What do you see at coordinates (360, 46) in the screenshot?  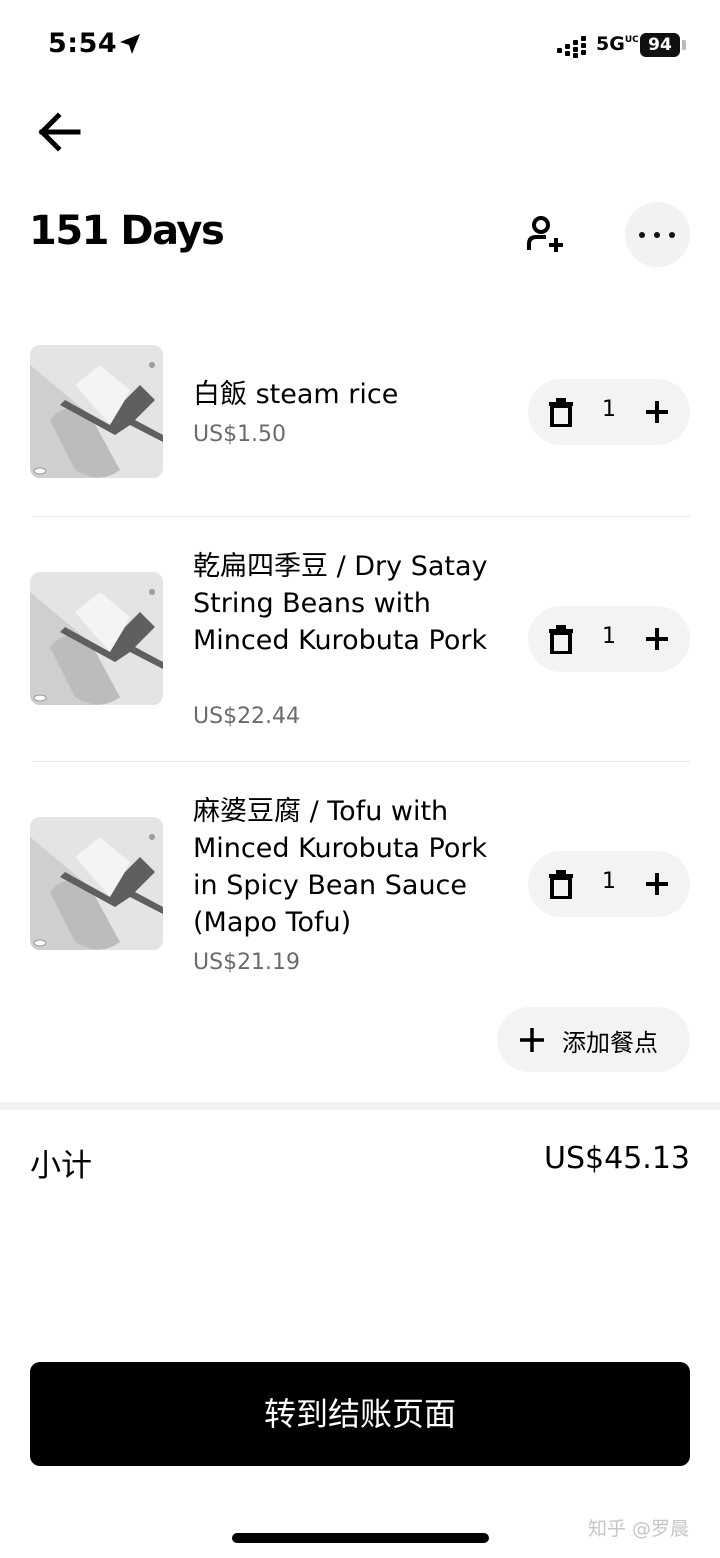 I see `status-bar: 5:54 5GUC 94` at bounding box center [360, 46].